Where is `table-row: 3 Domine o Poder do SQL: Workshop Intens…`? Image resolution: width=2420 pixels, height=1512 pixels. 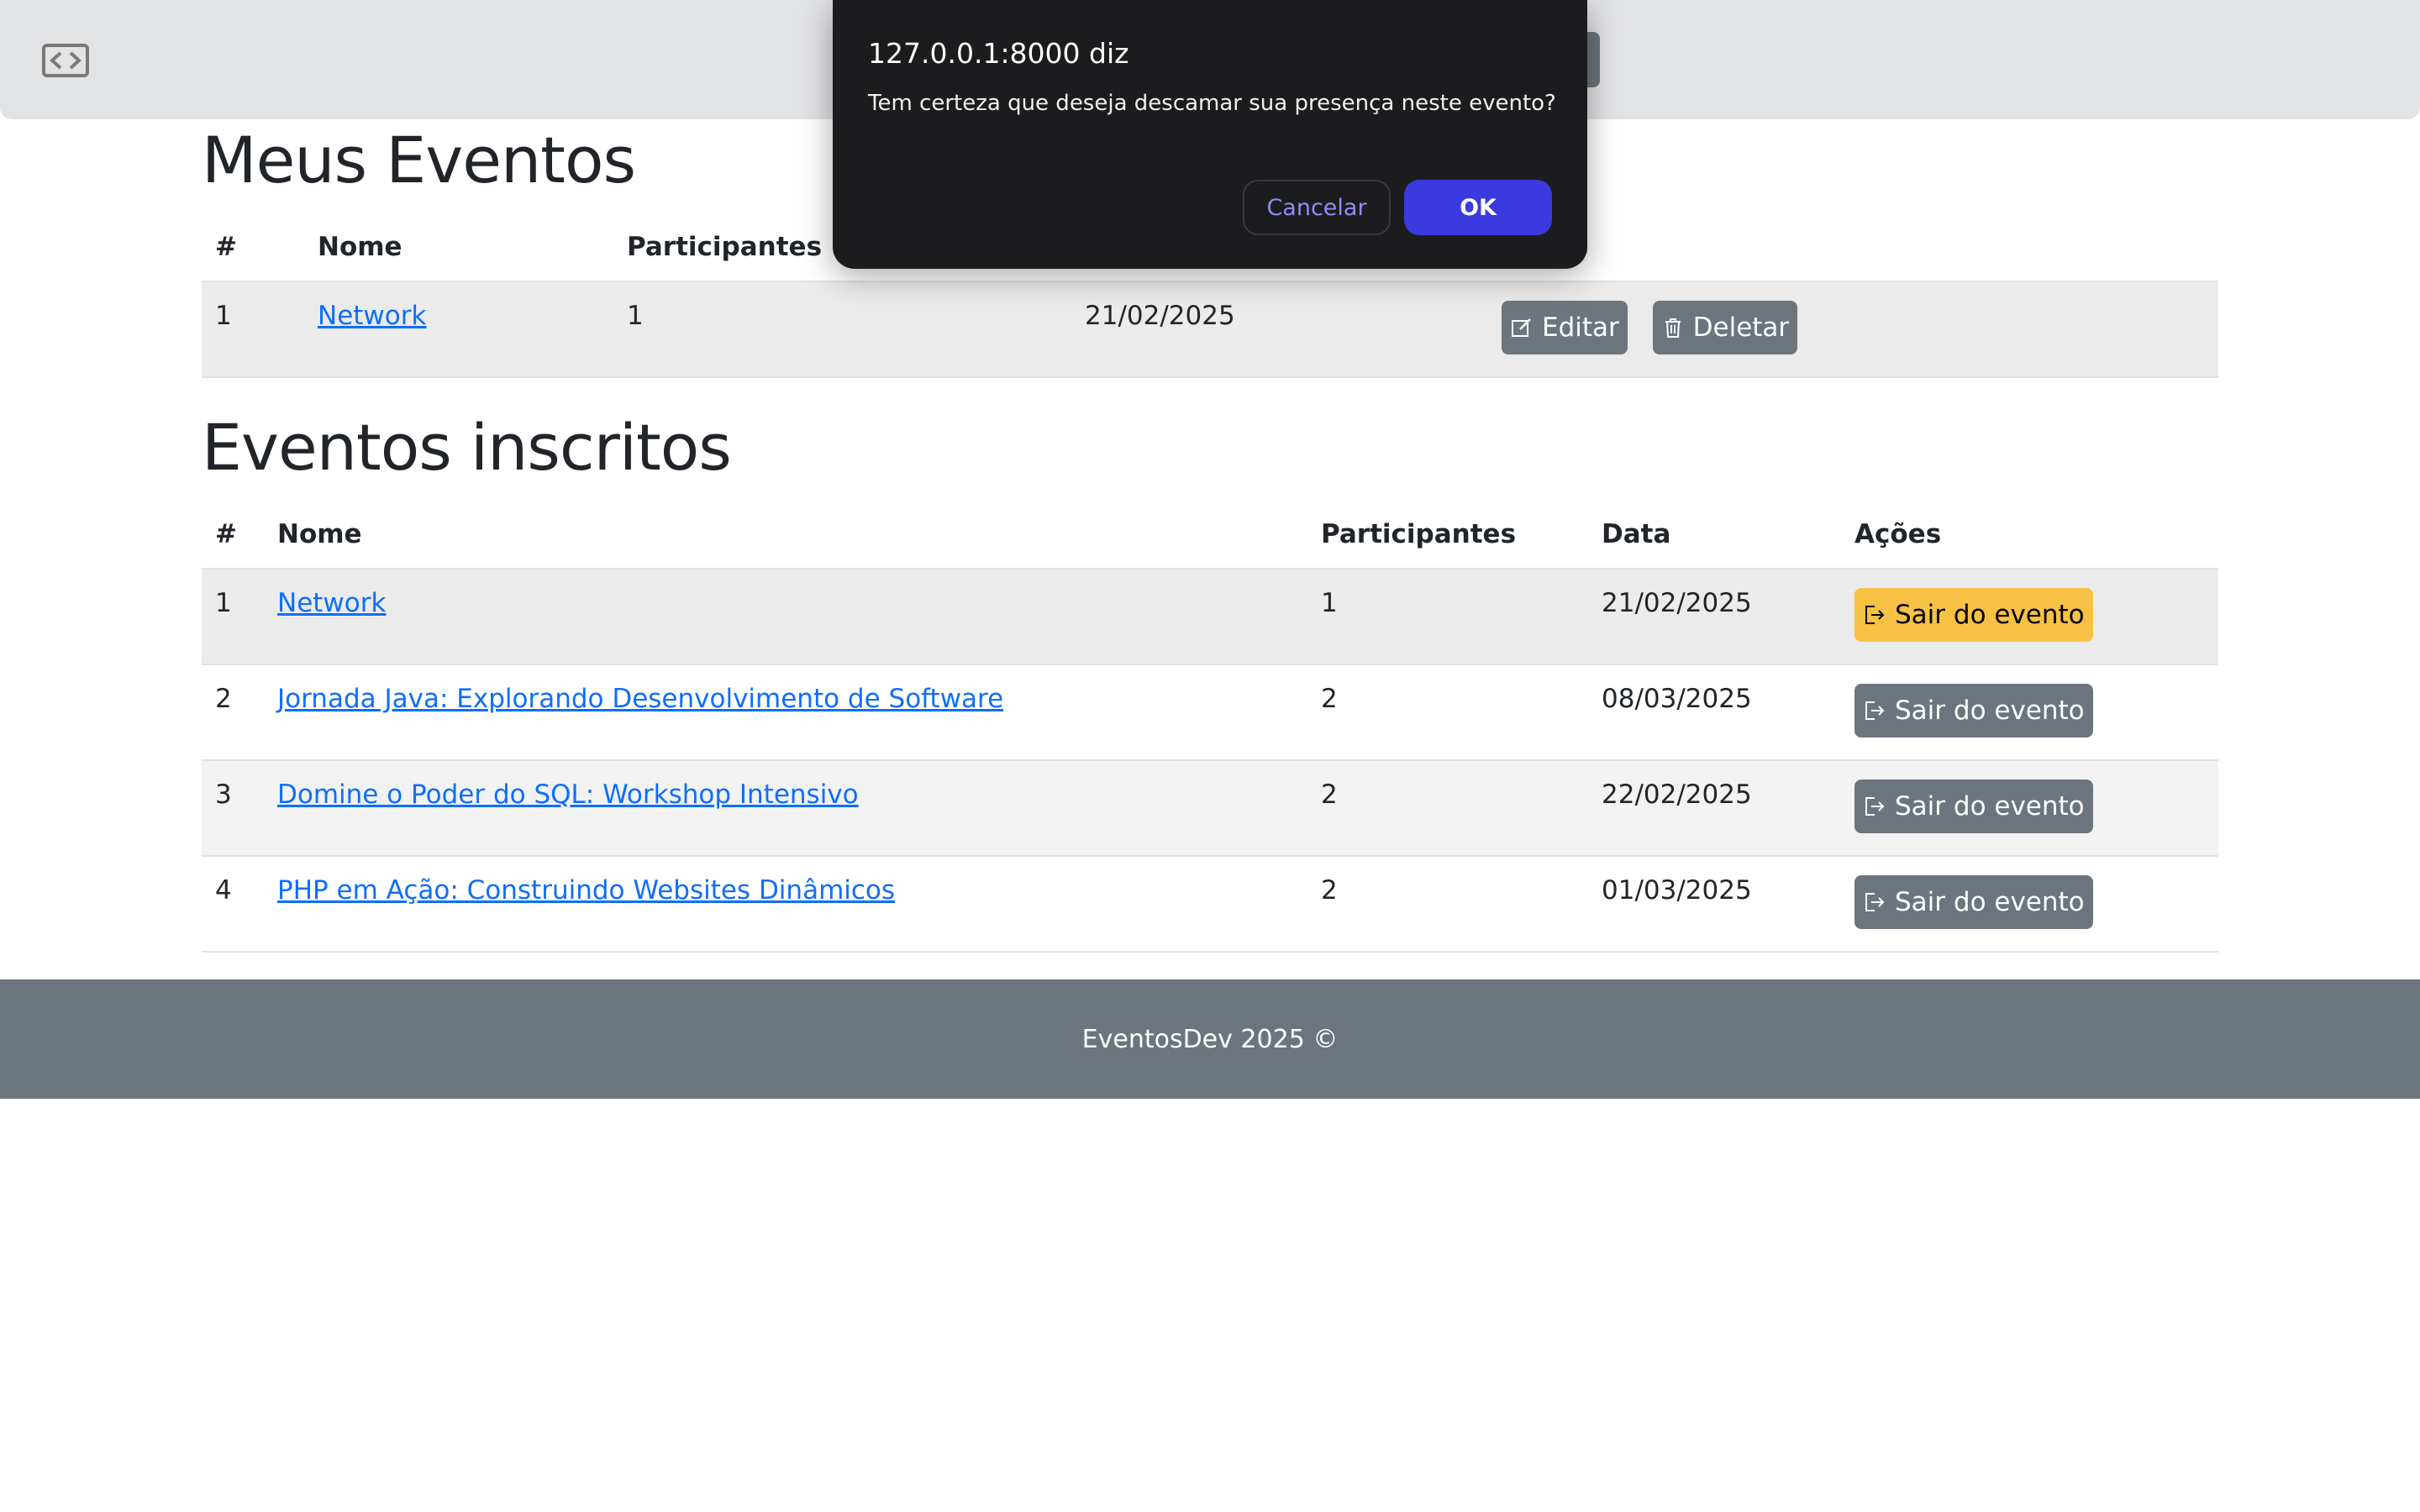 table-row: 3 Domine o Poder do SQL: Workshop Intens… is located at coordinates (1210, 808).